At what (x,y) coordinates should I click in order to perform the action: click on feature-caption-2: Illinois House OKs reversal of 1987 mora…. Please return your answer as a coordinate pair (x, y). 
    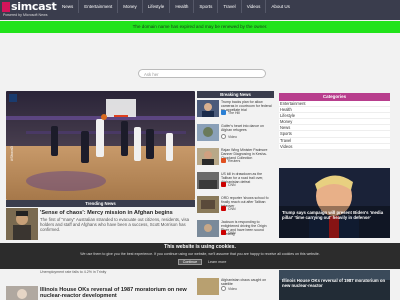
    Looking at the image, I should click on (335, 283).